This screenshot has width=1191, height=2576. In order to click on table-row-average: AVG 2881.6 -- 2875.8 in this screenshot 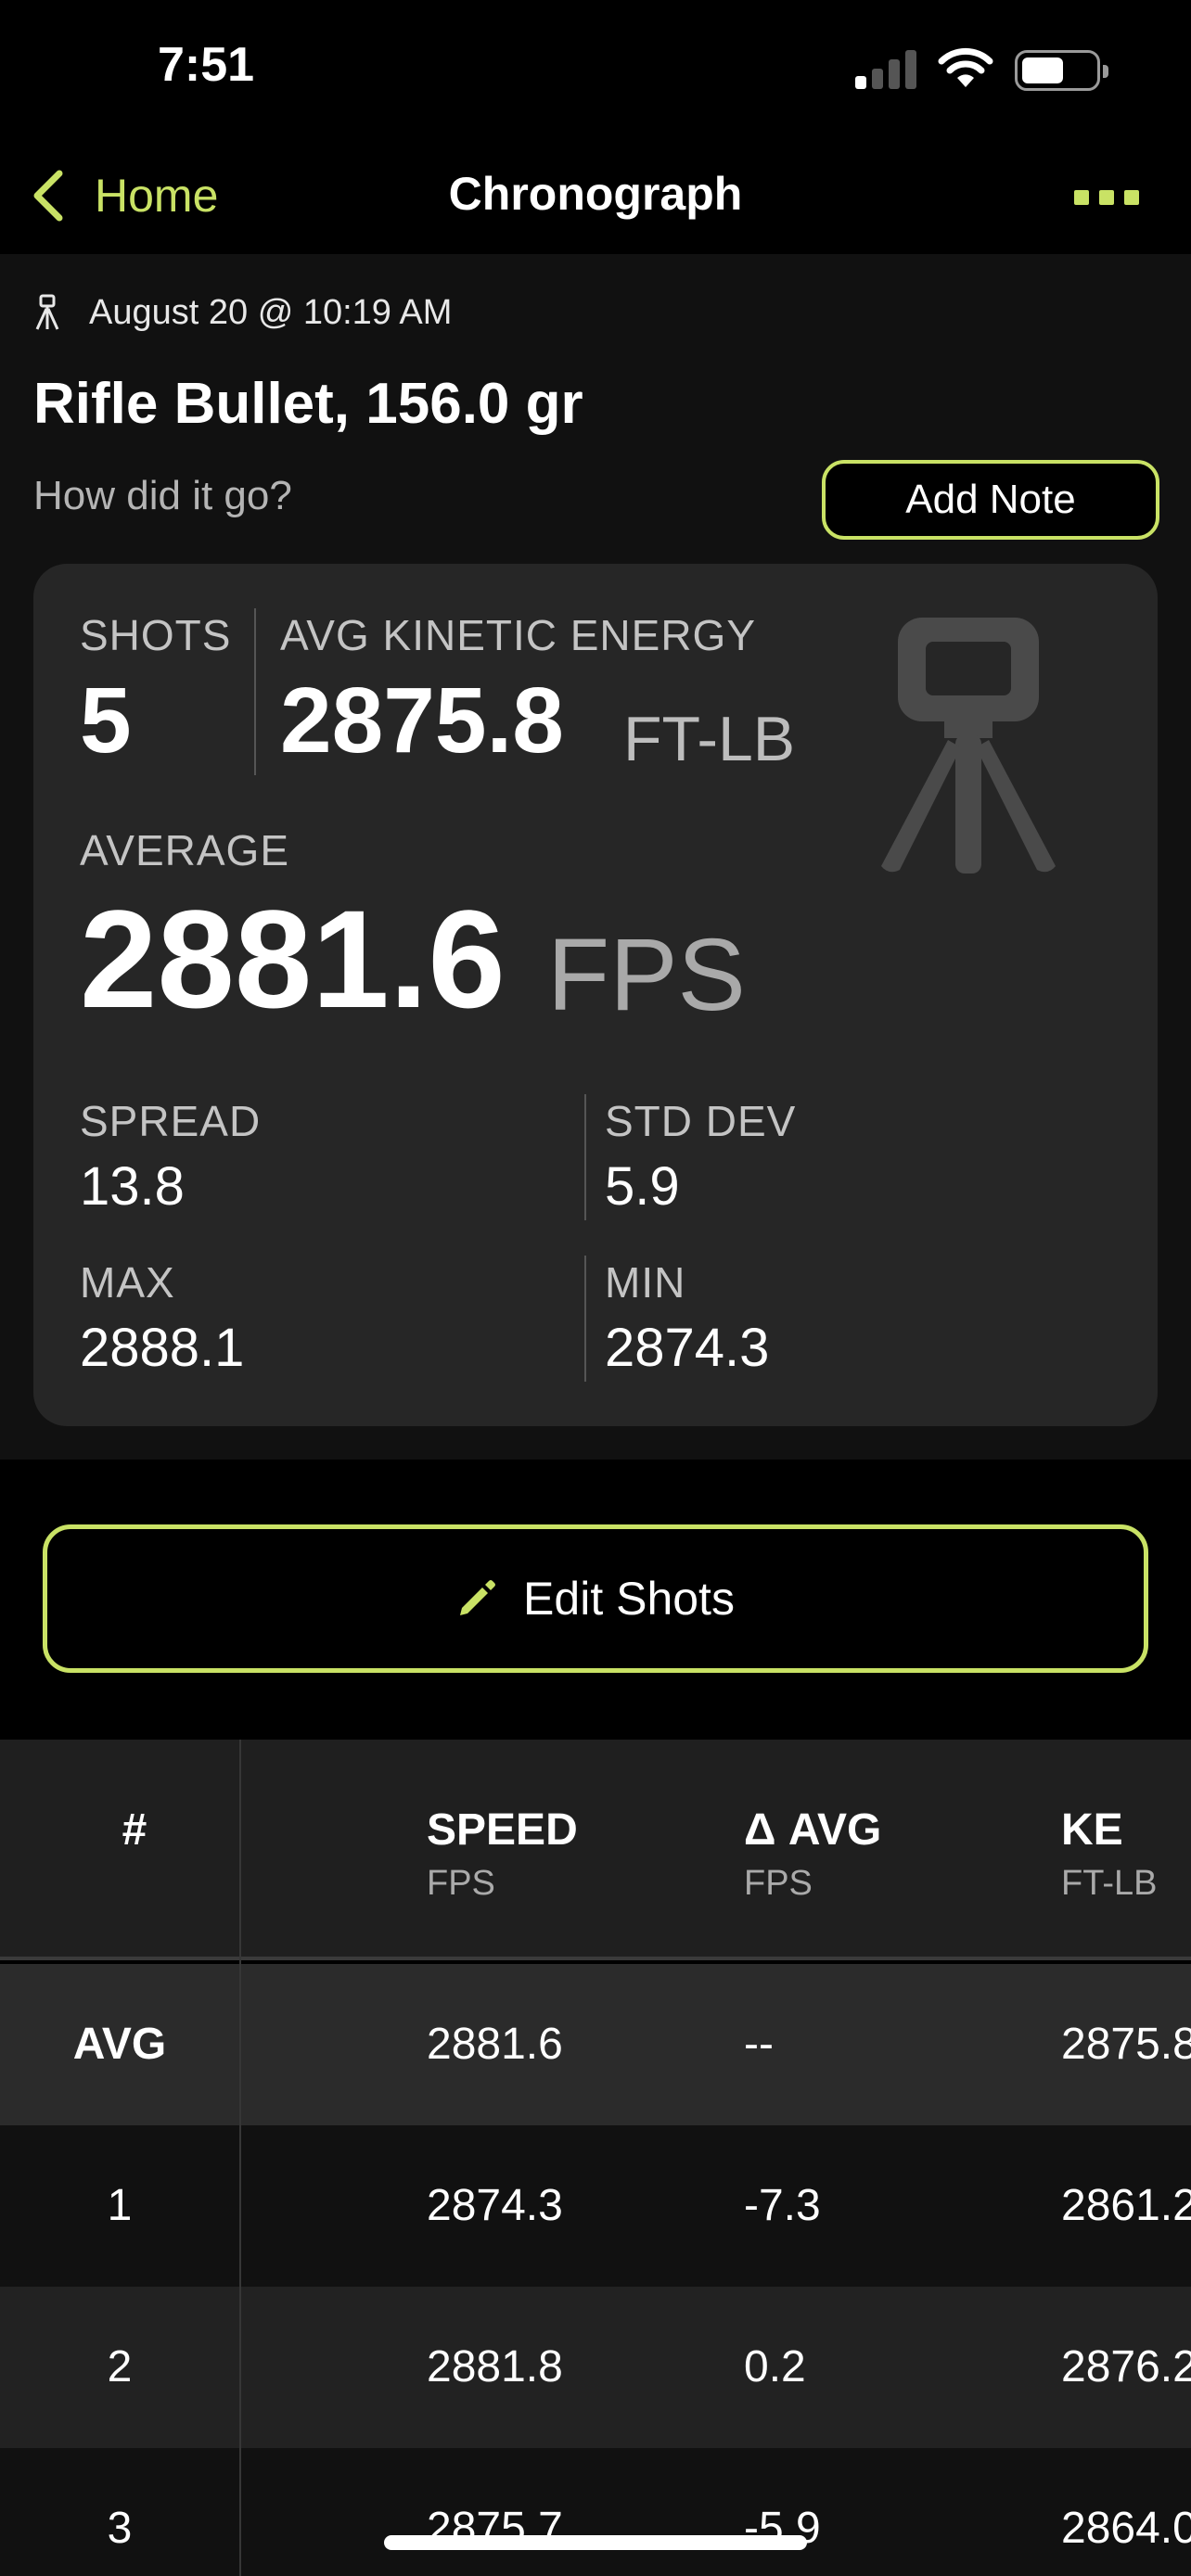, I will do `click(595, 2045)`.